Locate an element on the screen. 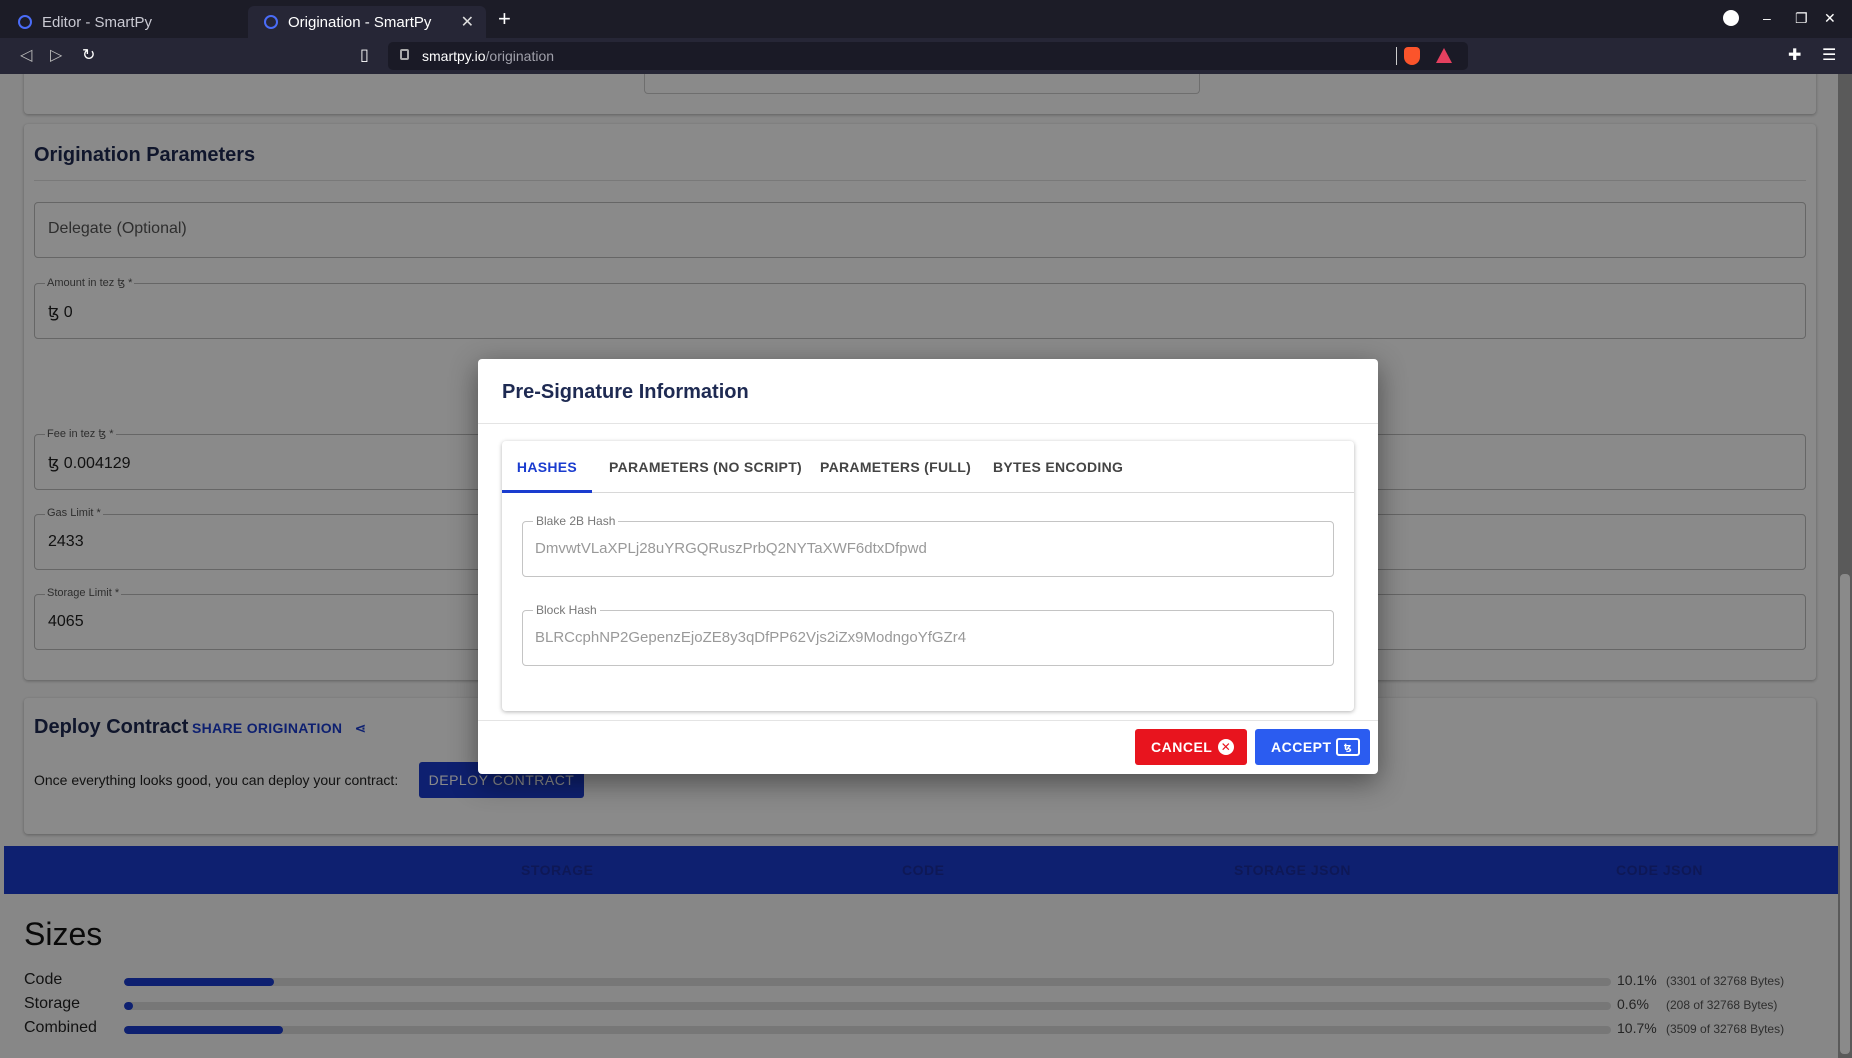 Image resolution: width=1852 pixels, height=1058 pixels. new-tab-icon: + is located at coordinates (504, 19).